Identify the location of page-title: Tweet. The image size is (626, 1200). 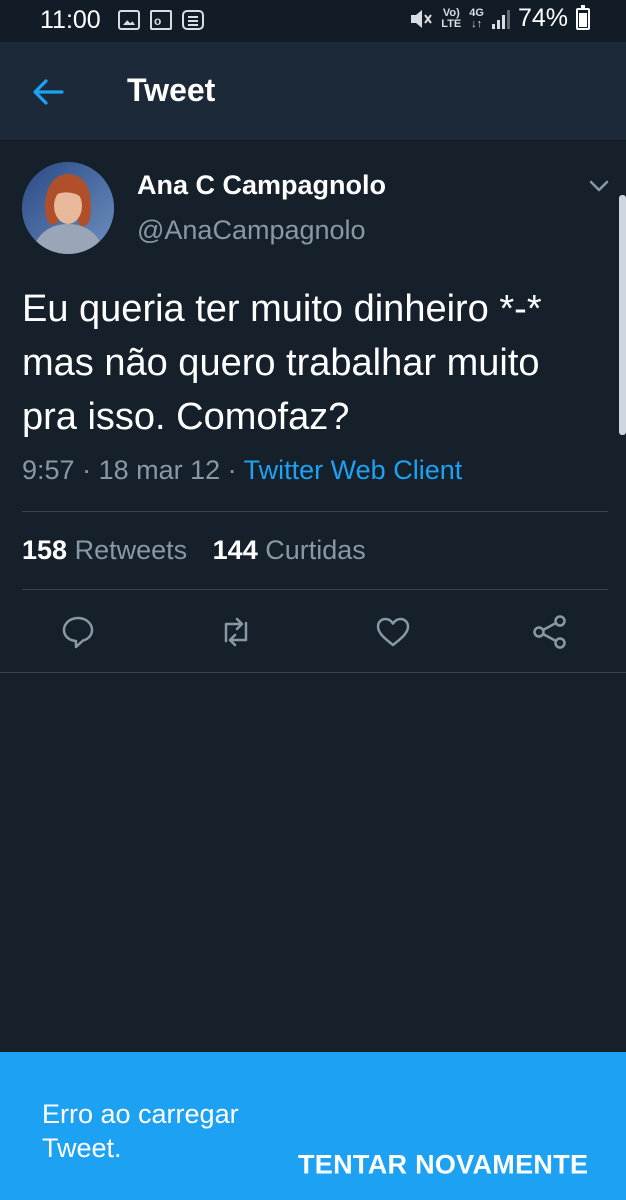
(171, 90).